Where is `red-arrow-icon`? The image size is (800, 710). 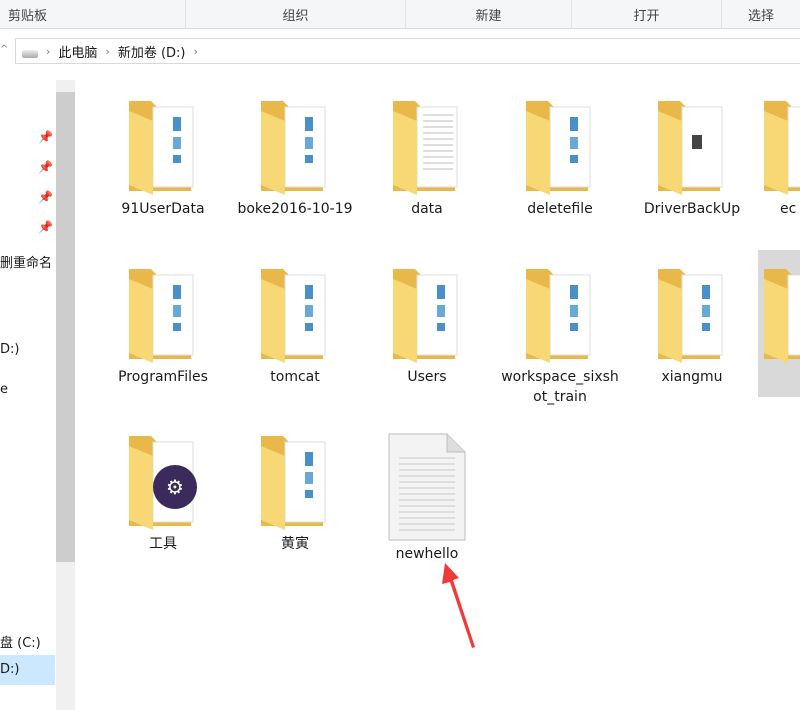
red-arrow-icon is located at coordinates (458, 605).